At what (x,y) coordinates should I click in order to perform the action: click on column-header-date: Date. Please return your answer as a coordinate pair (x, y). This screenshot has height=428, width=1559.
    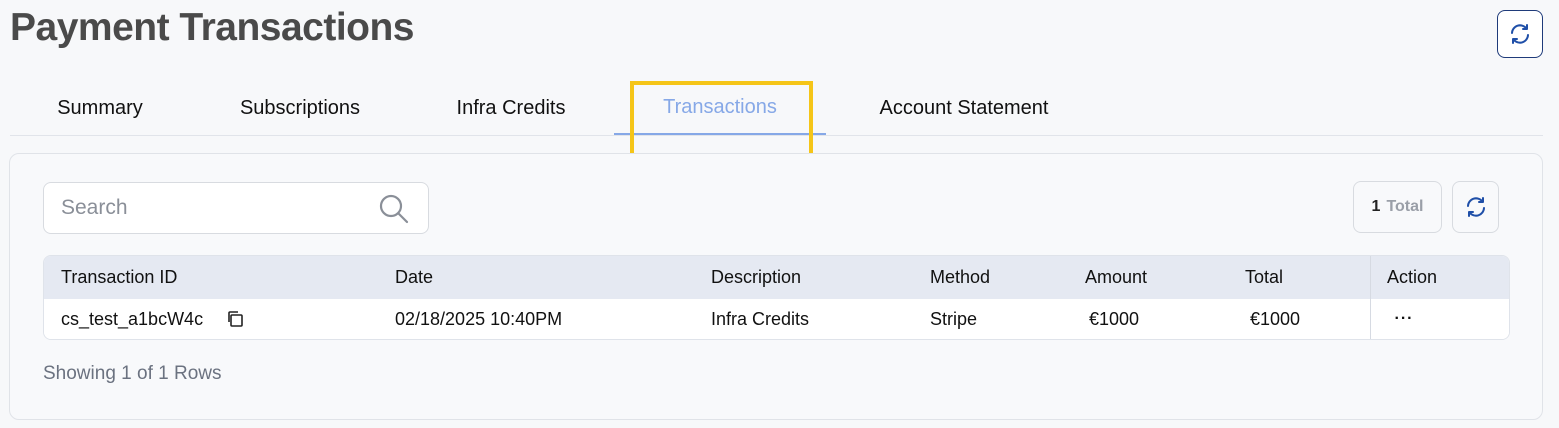
    Looking at the image, I should click on (545, 277).